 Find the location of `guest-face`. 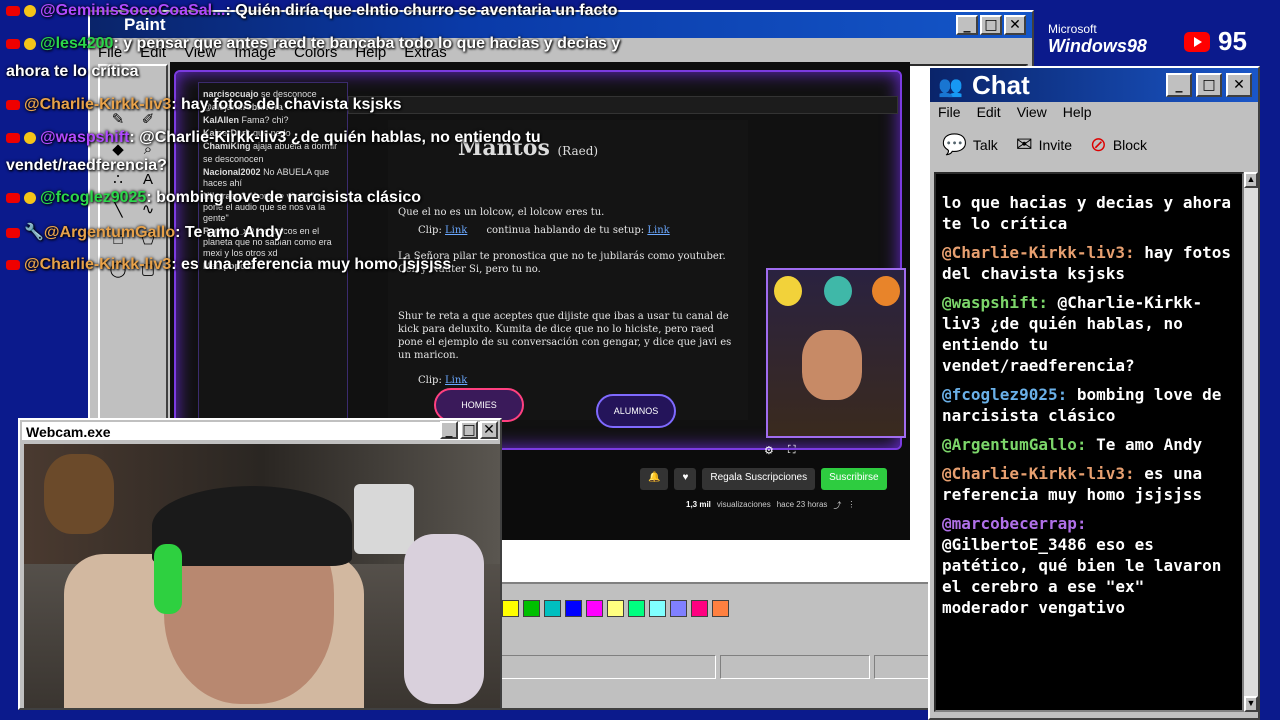

guest-face is located at coordinates (832, 365).